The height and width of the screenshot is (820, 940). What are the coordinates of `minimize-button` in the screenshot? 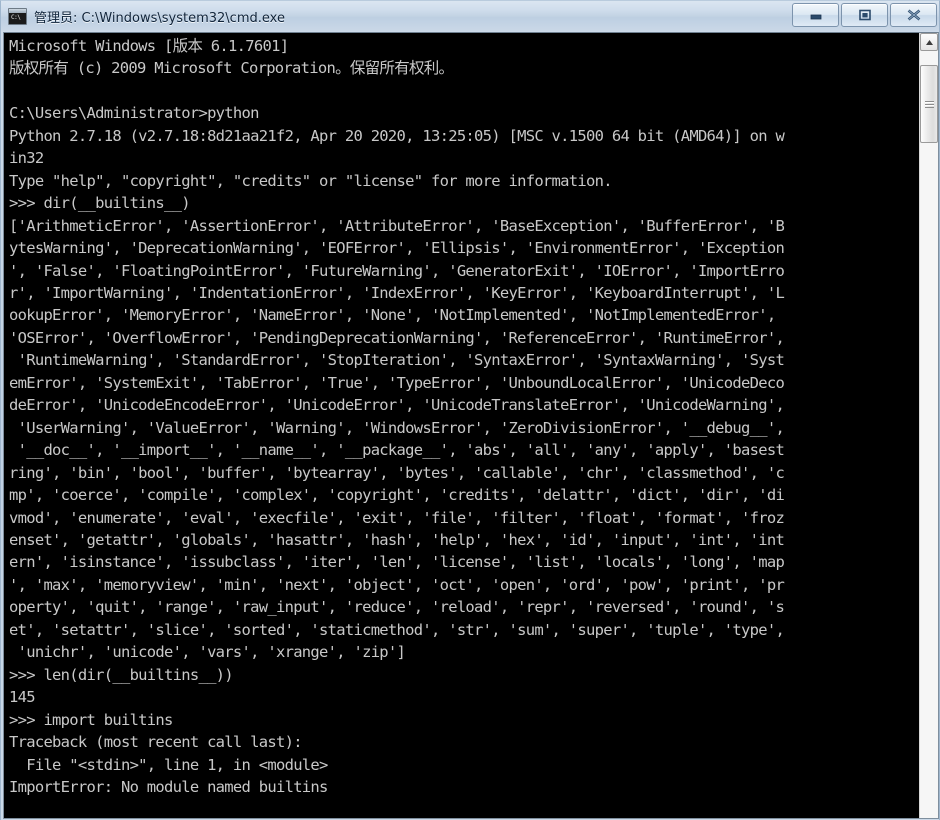 It's located at (815, 15).